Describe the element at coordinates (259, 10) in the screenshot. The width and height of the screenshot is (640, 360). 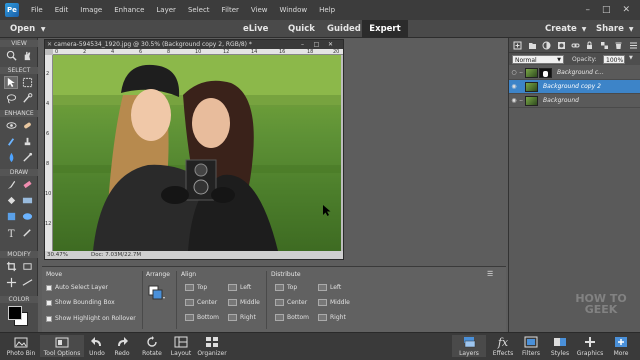
I see `menu-view: View` at that location.